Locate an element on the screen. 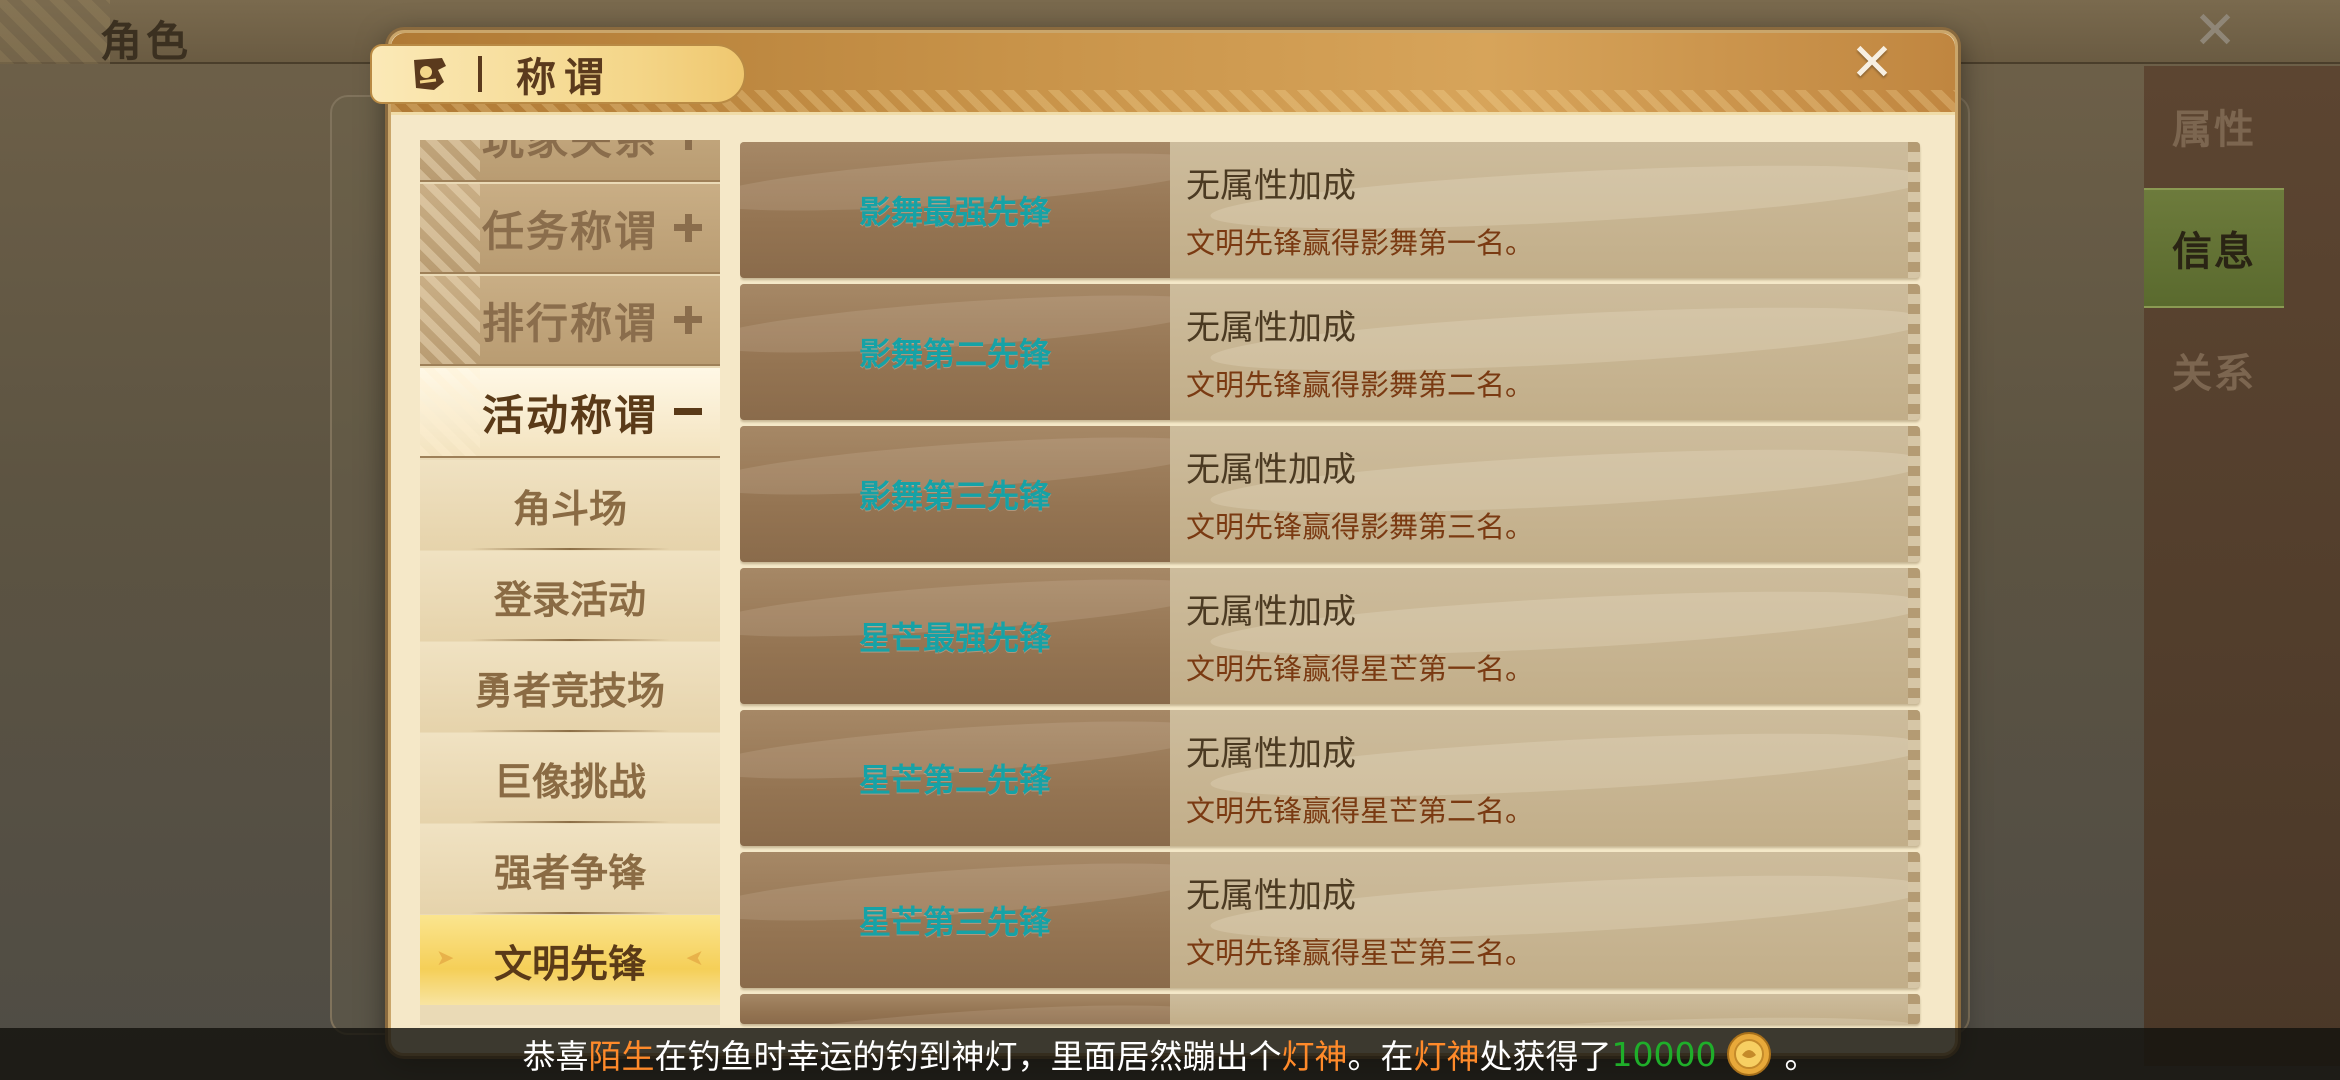  title-description: 文明先锋赢得星芒第一名。 is located at coordinates (1360, 669).